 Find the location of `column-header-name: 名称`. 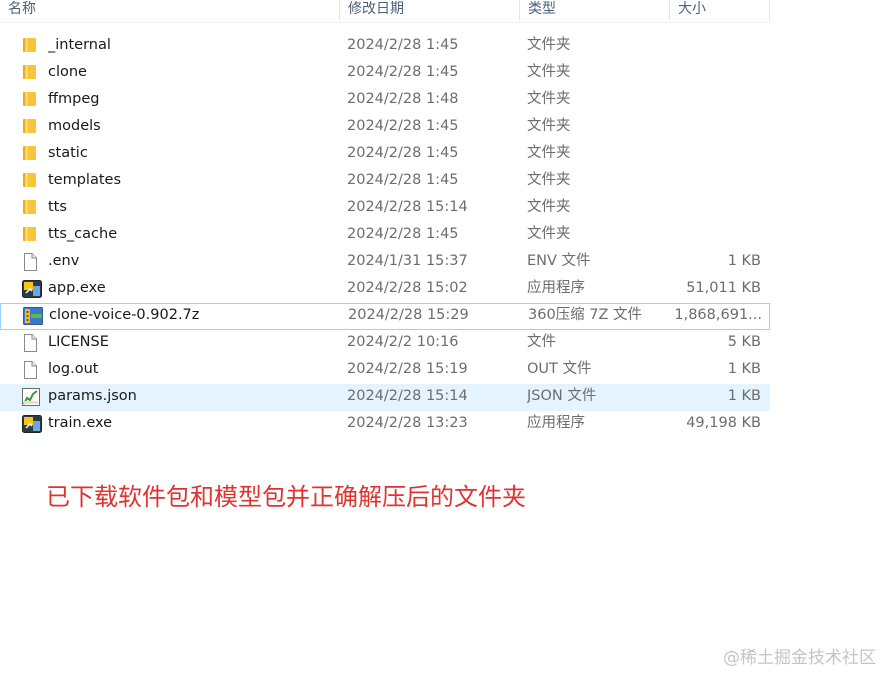

column-header-name: 名称 is located at coordinates (170, 10).